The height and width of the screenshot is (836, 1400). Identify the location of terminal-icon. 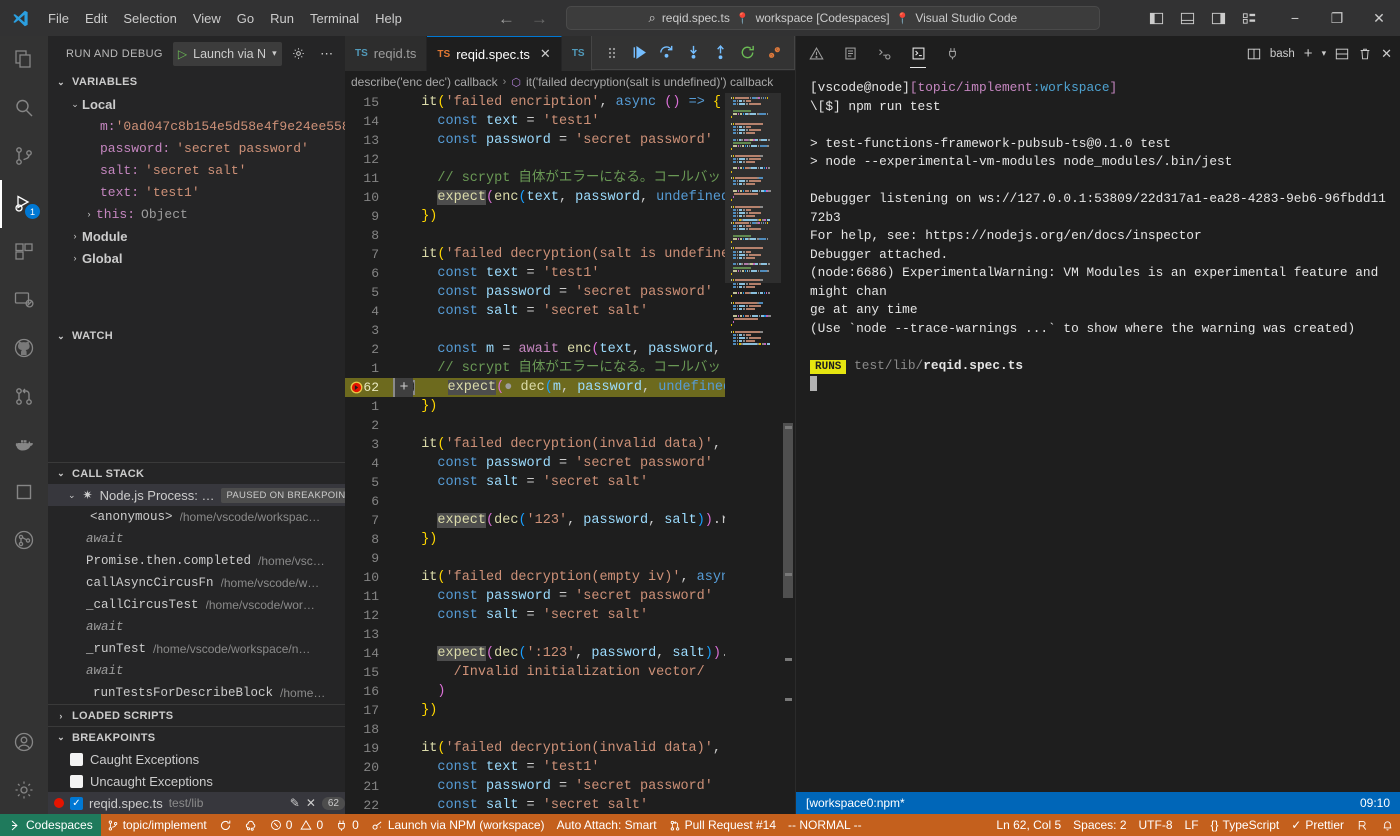
(918, 56).